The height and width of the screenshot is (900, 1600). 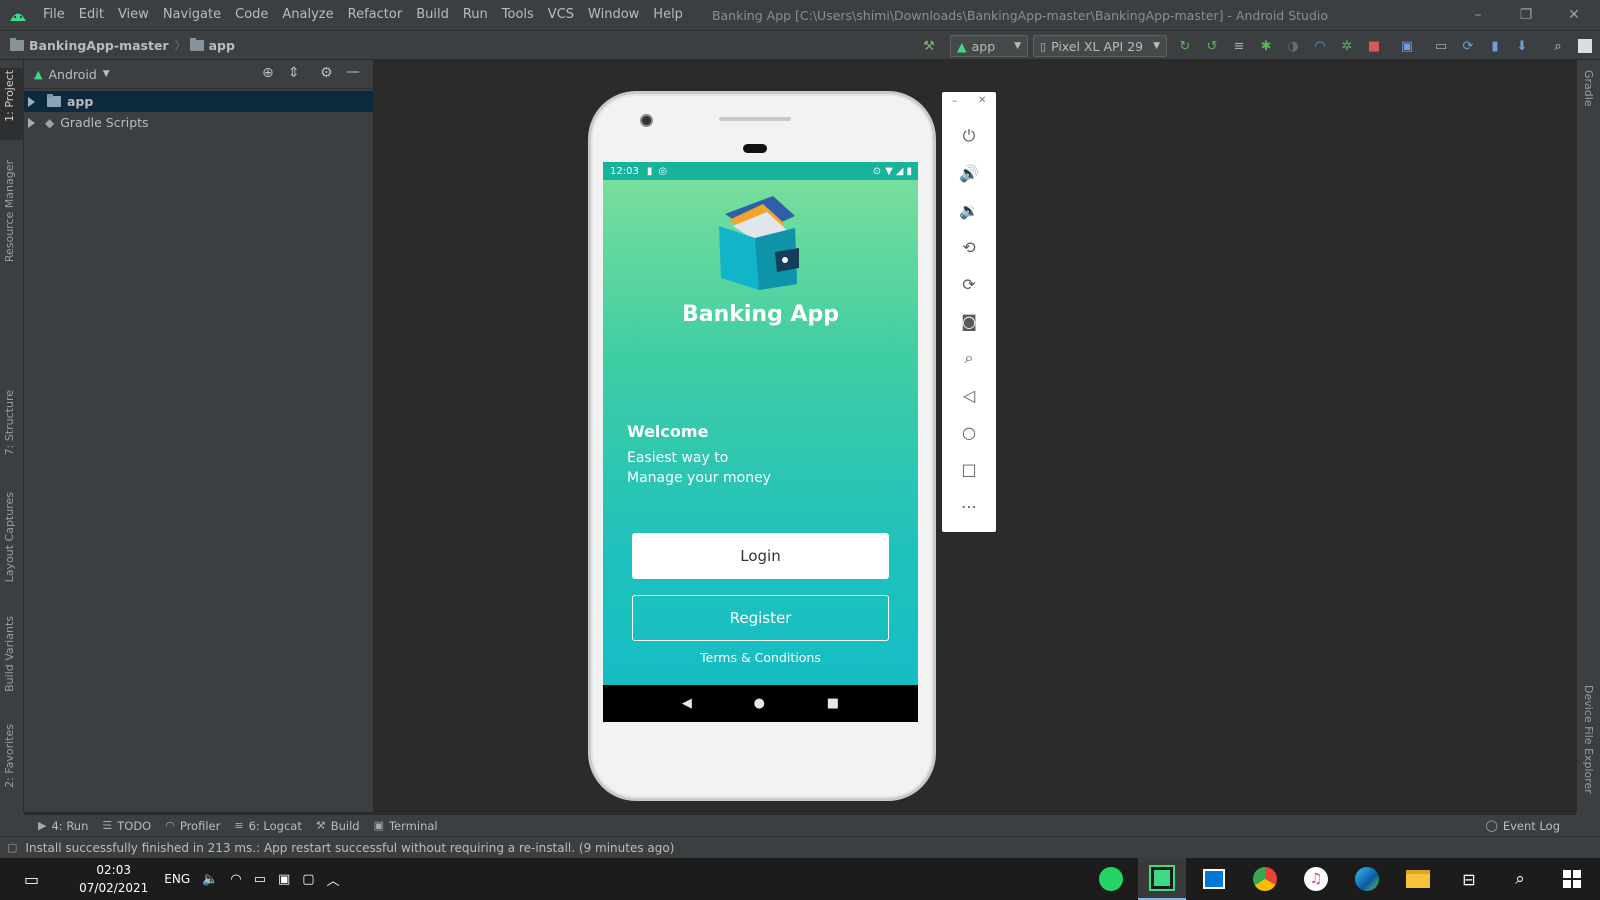 I want to click on edge-taskbar-icon, so click(x=1367, y=879).